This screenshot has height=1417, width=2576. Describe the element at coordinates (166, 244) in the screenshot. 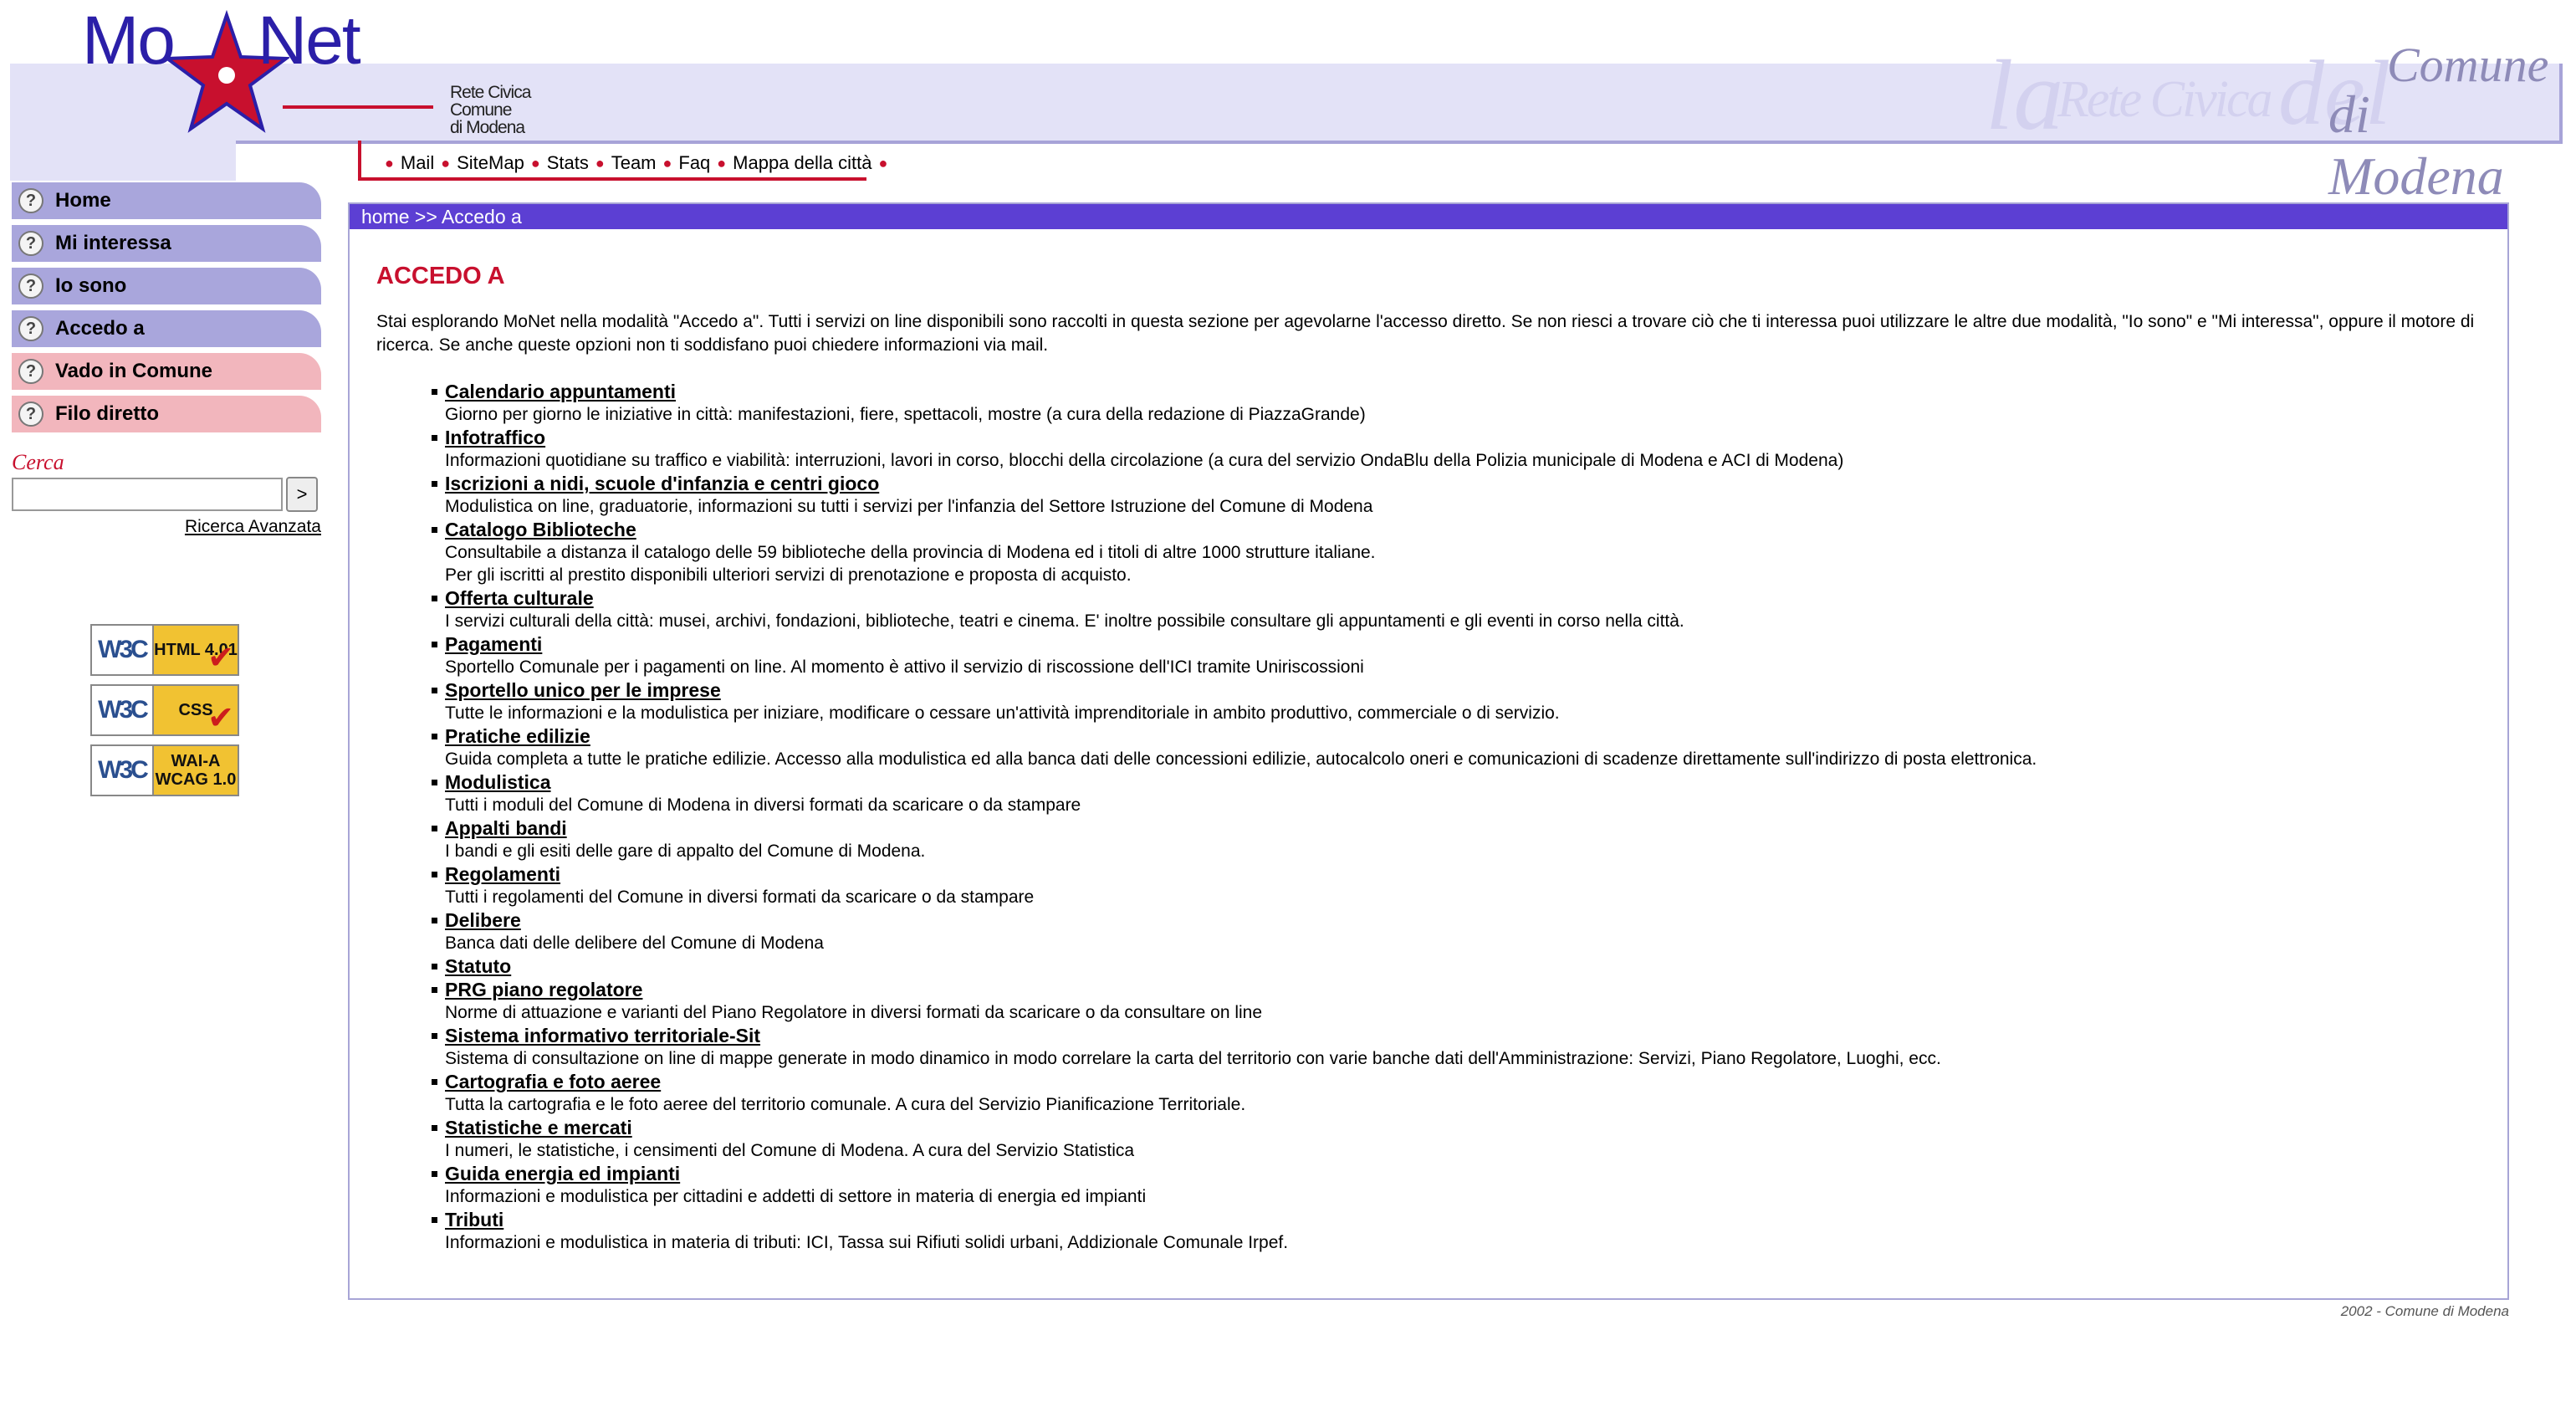

I see `sidebar-item-mi-interessa: ? Mi interessa` at that location.